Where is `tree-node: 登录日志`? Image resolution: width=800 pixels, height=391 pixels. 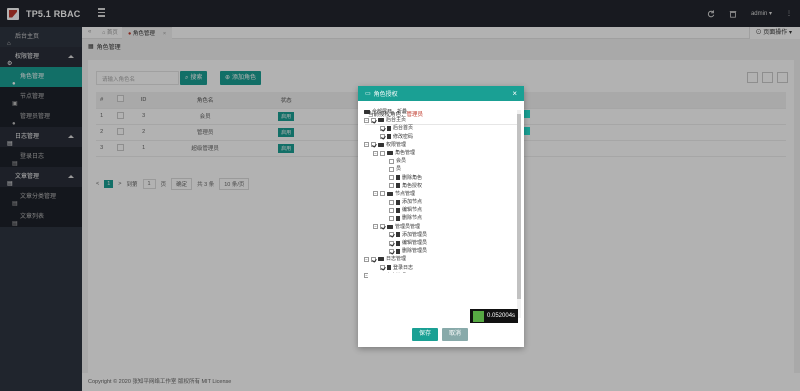
tree-node: 登录日志 is located at coordinates (434, 268).